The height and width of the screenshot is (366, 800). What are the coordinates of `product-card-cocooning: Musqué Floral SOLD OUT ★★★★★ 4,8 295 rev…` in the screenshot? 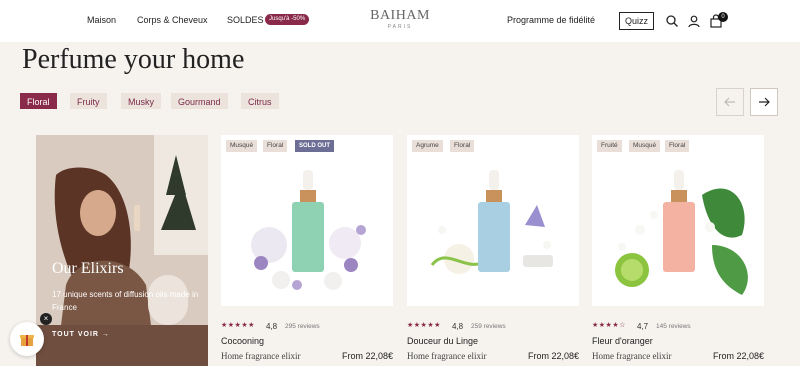 It's located at (307, 250).